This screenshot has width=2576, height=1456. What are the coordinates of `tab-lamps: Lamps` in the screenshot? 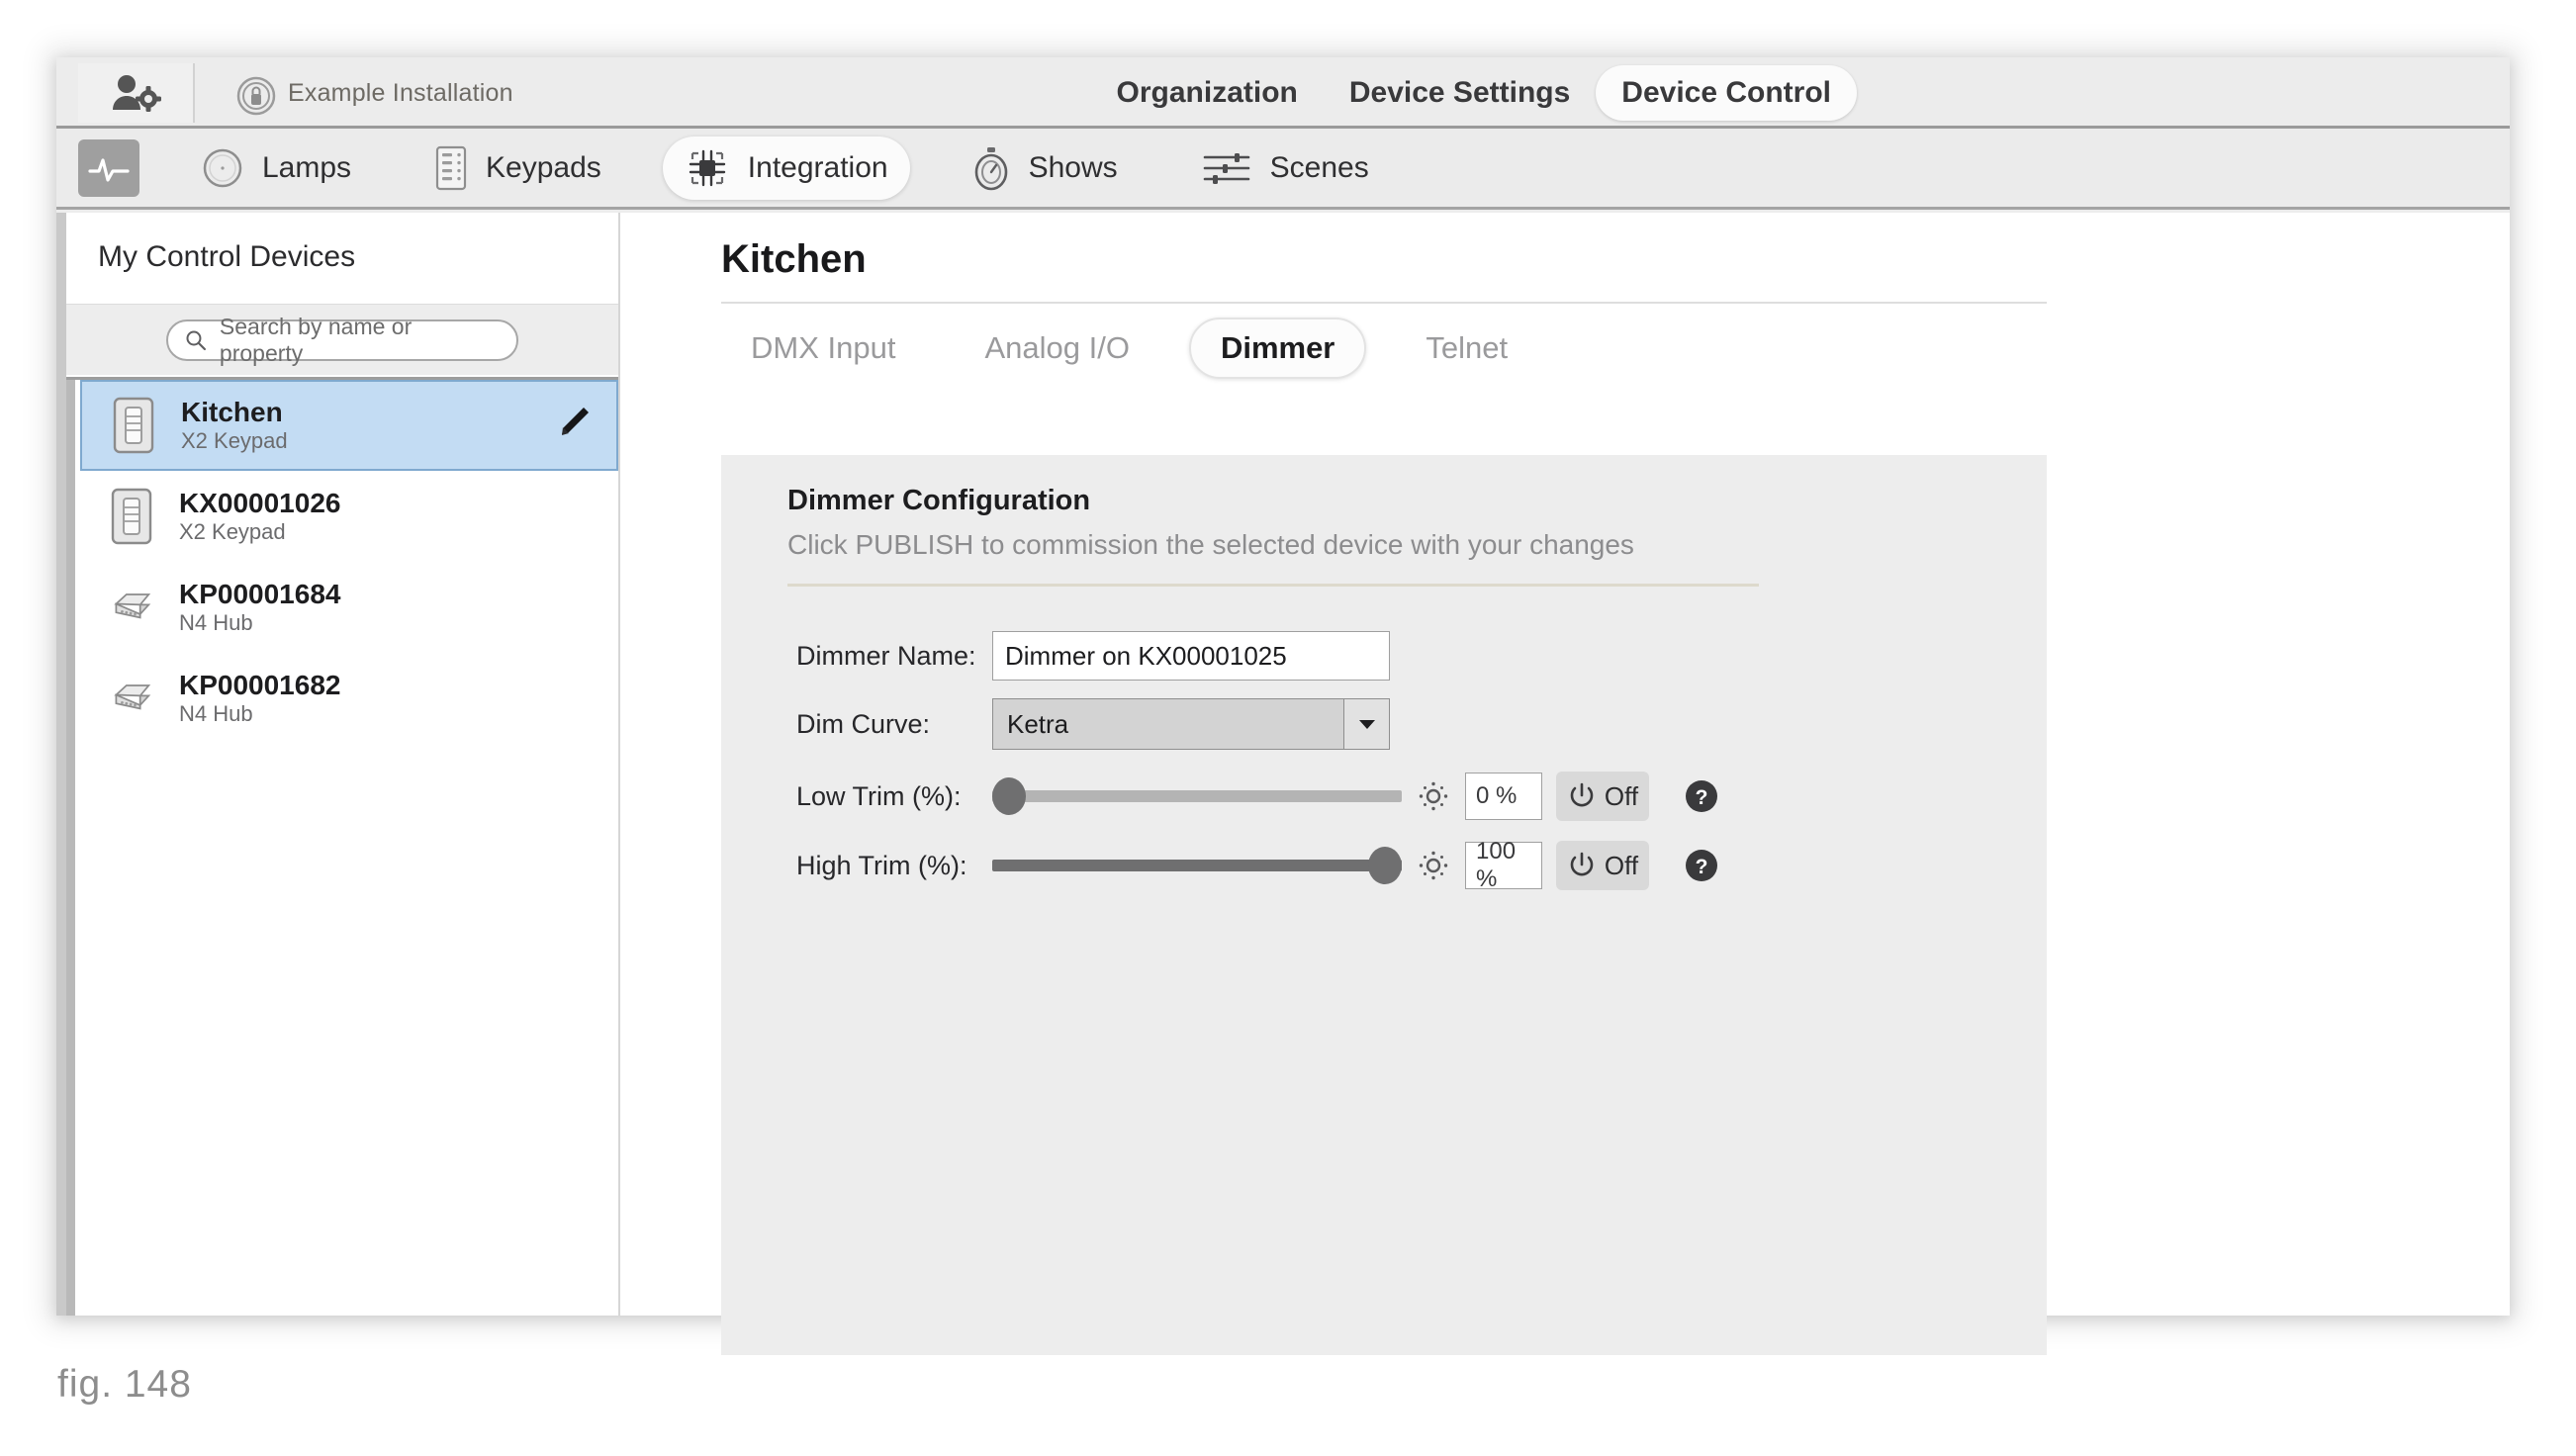 It's located at (276, 168).